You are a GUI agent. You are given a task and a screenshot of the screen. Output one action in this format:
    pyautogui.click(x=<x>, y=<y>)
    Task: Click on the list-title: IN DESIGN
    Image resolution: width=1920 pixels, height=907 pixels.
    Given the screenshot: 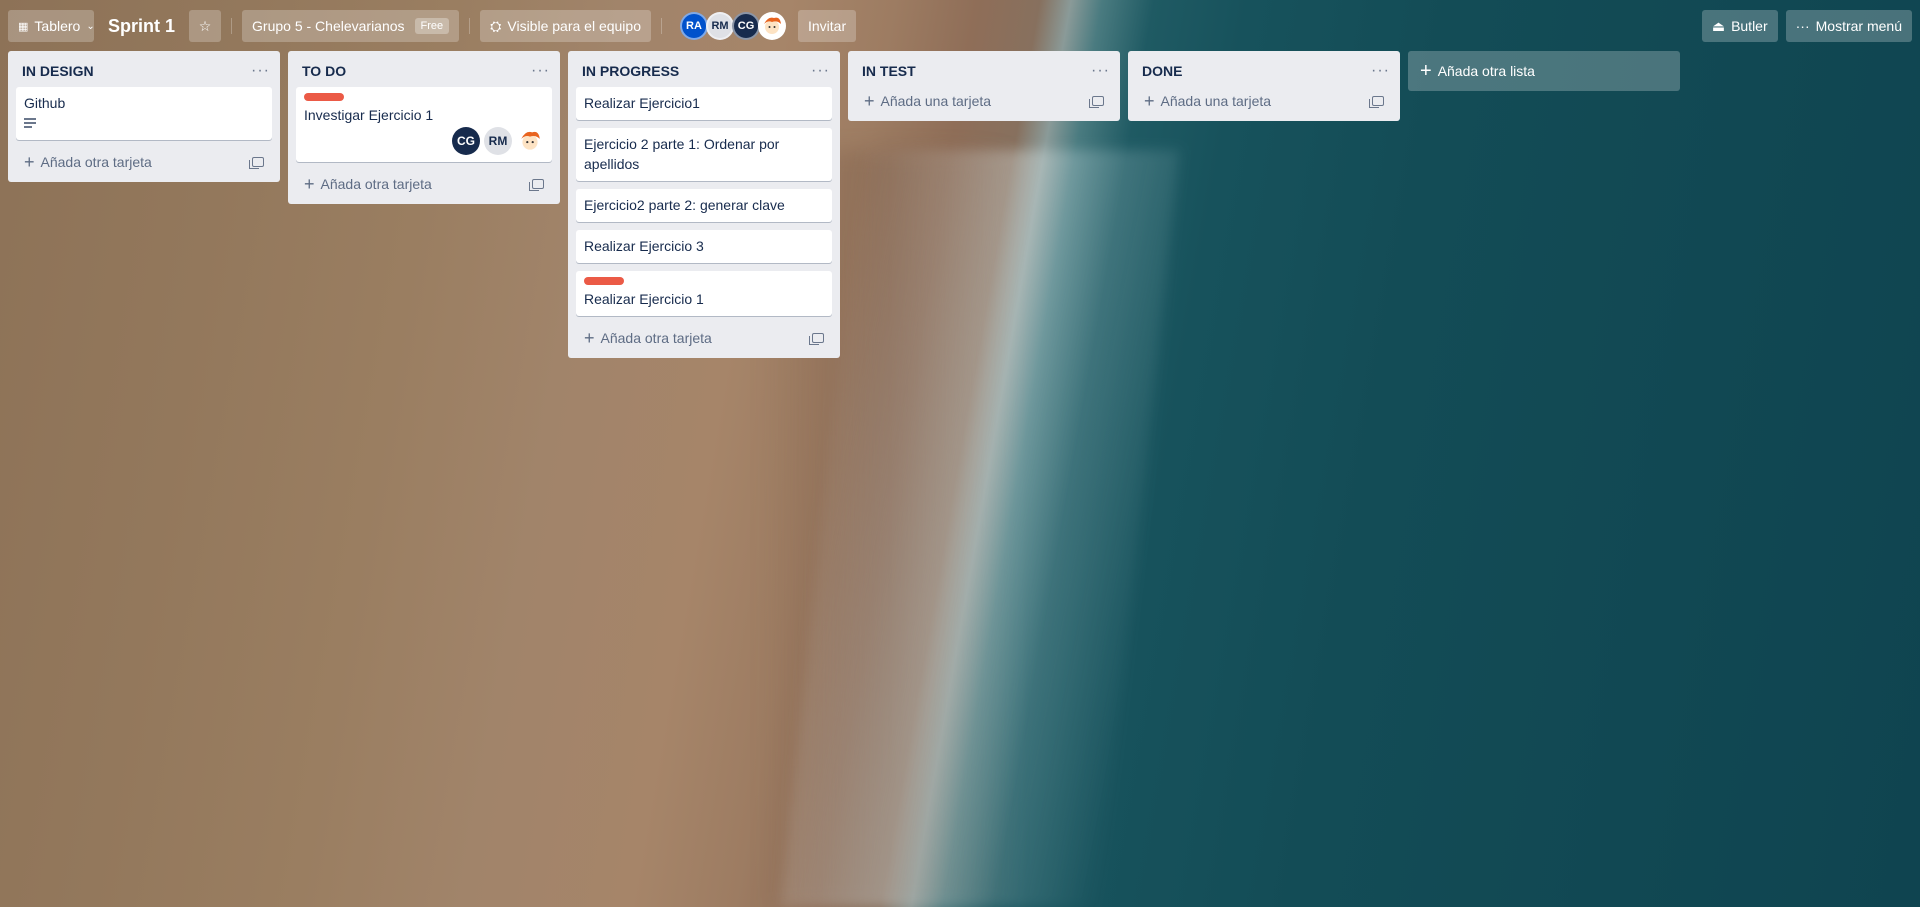 What is the action you would take?
    pyautogui.click(x=58, y=71)
    